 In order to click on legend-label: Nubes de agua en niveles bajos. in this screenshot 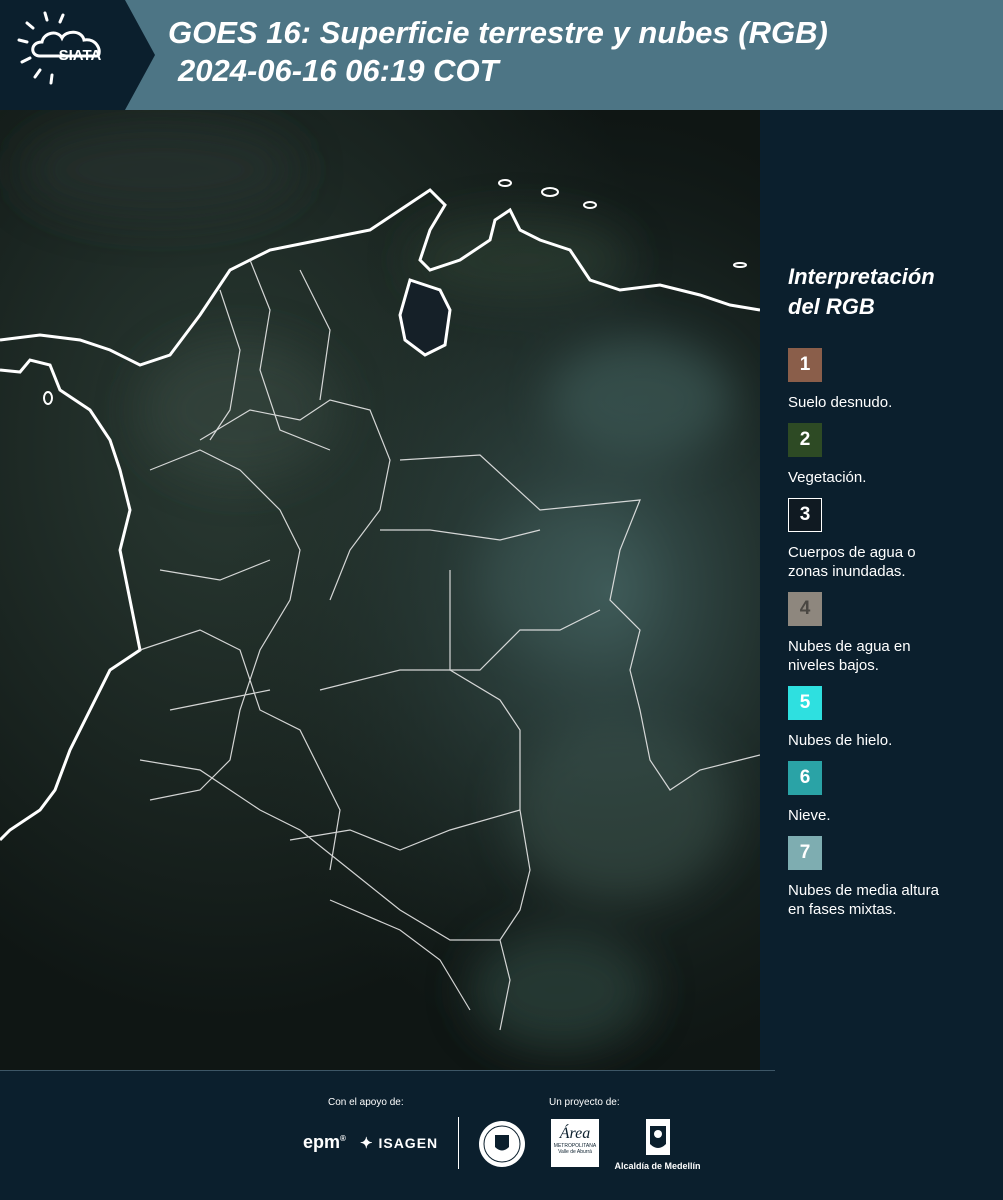, I will do `click(888, 656)`.